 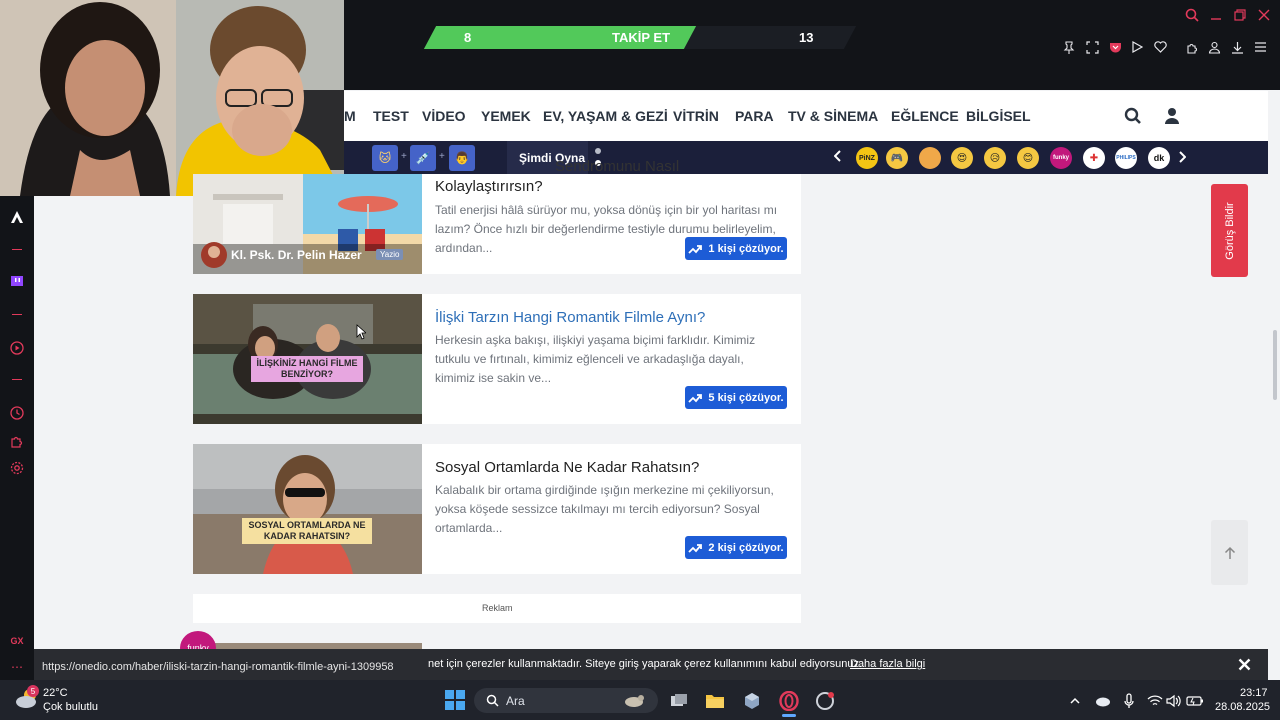 What do you see at coordinates (1174, 701) in the screenshot?
I see `volume-icon` at bounding box center [1174, 701].